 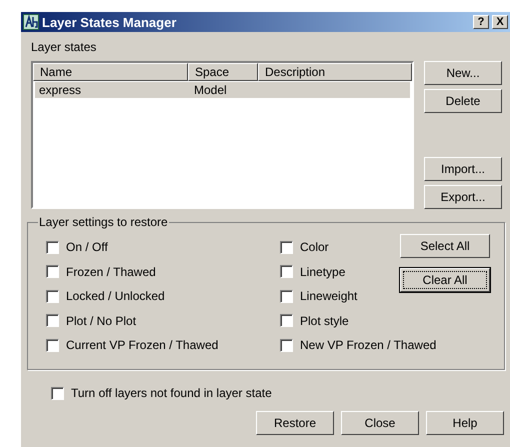 What do you see at coordinates (64, 47) in the screenshot?
I see `section-label: Layer states` at bounding box center [64, 47].